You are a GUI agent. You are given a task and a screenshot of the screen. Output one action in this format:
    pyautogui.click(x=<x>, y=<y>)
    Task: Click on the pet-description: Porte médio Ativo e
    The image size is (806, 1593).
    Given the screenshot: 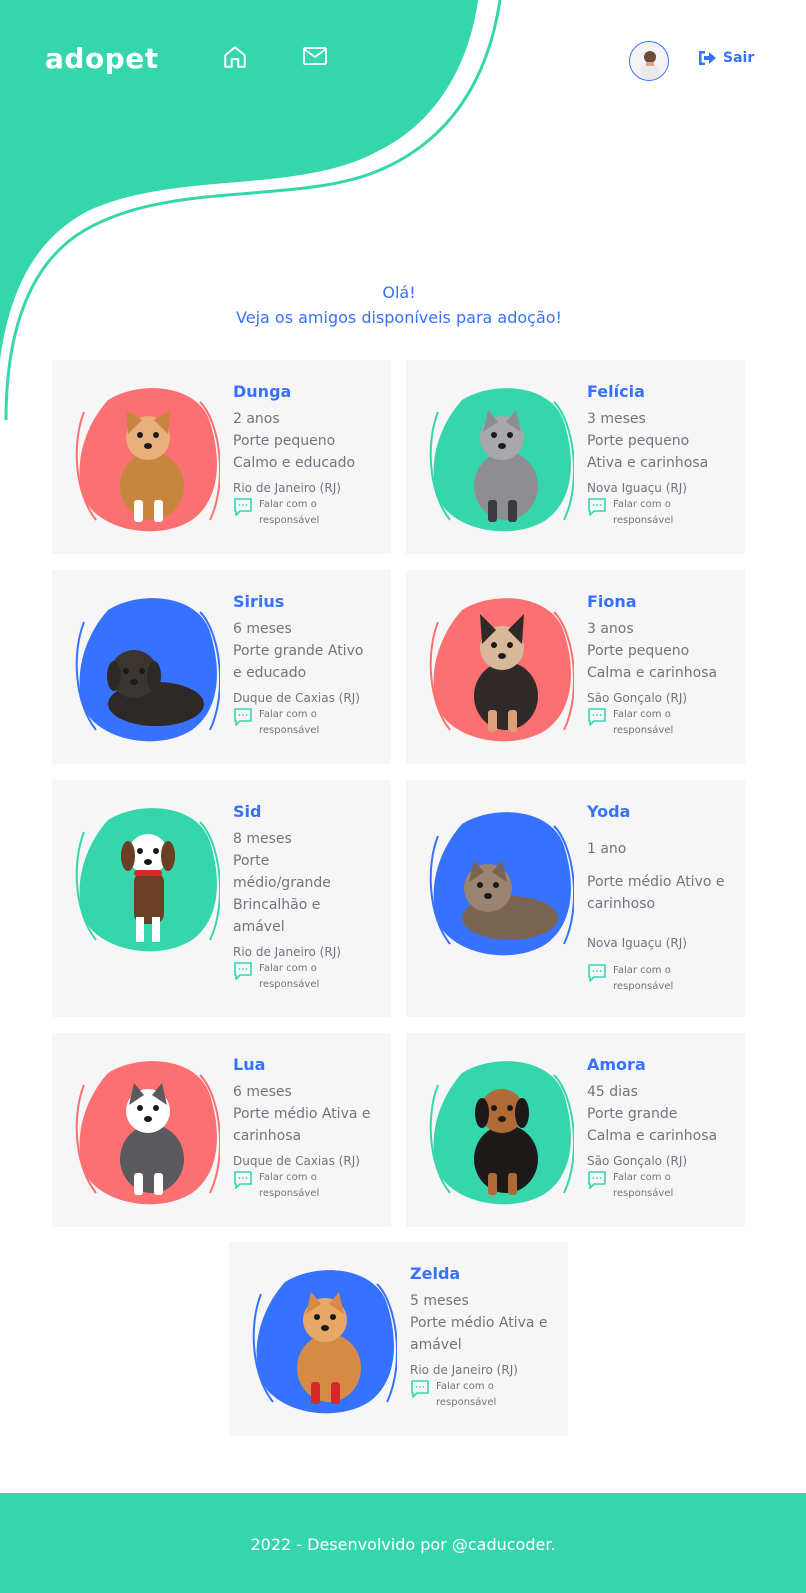 What is the action you would take?
    pyautogui.click(x=656, y=882)
    